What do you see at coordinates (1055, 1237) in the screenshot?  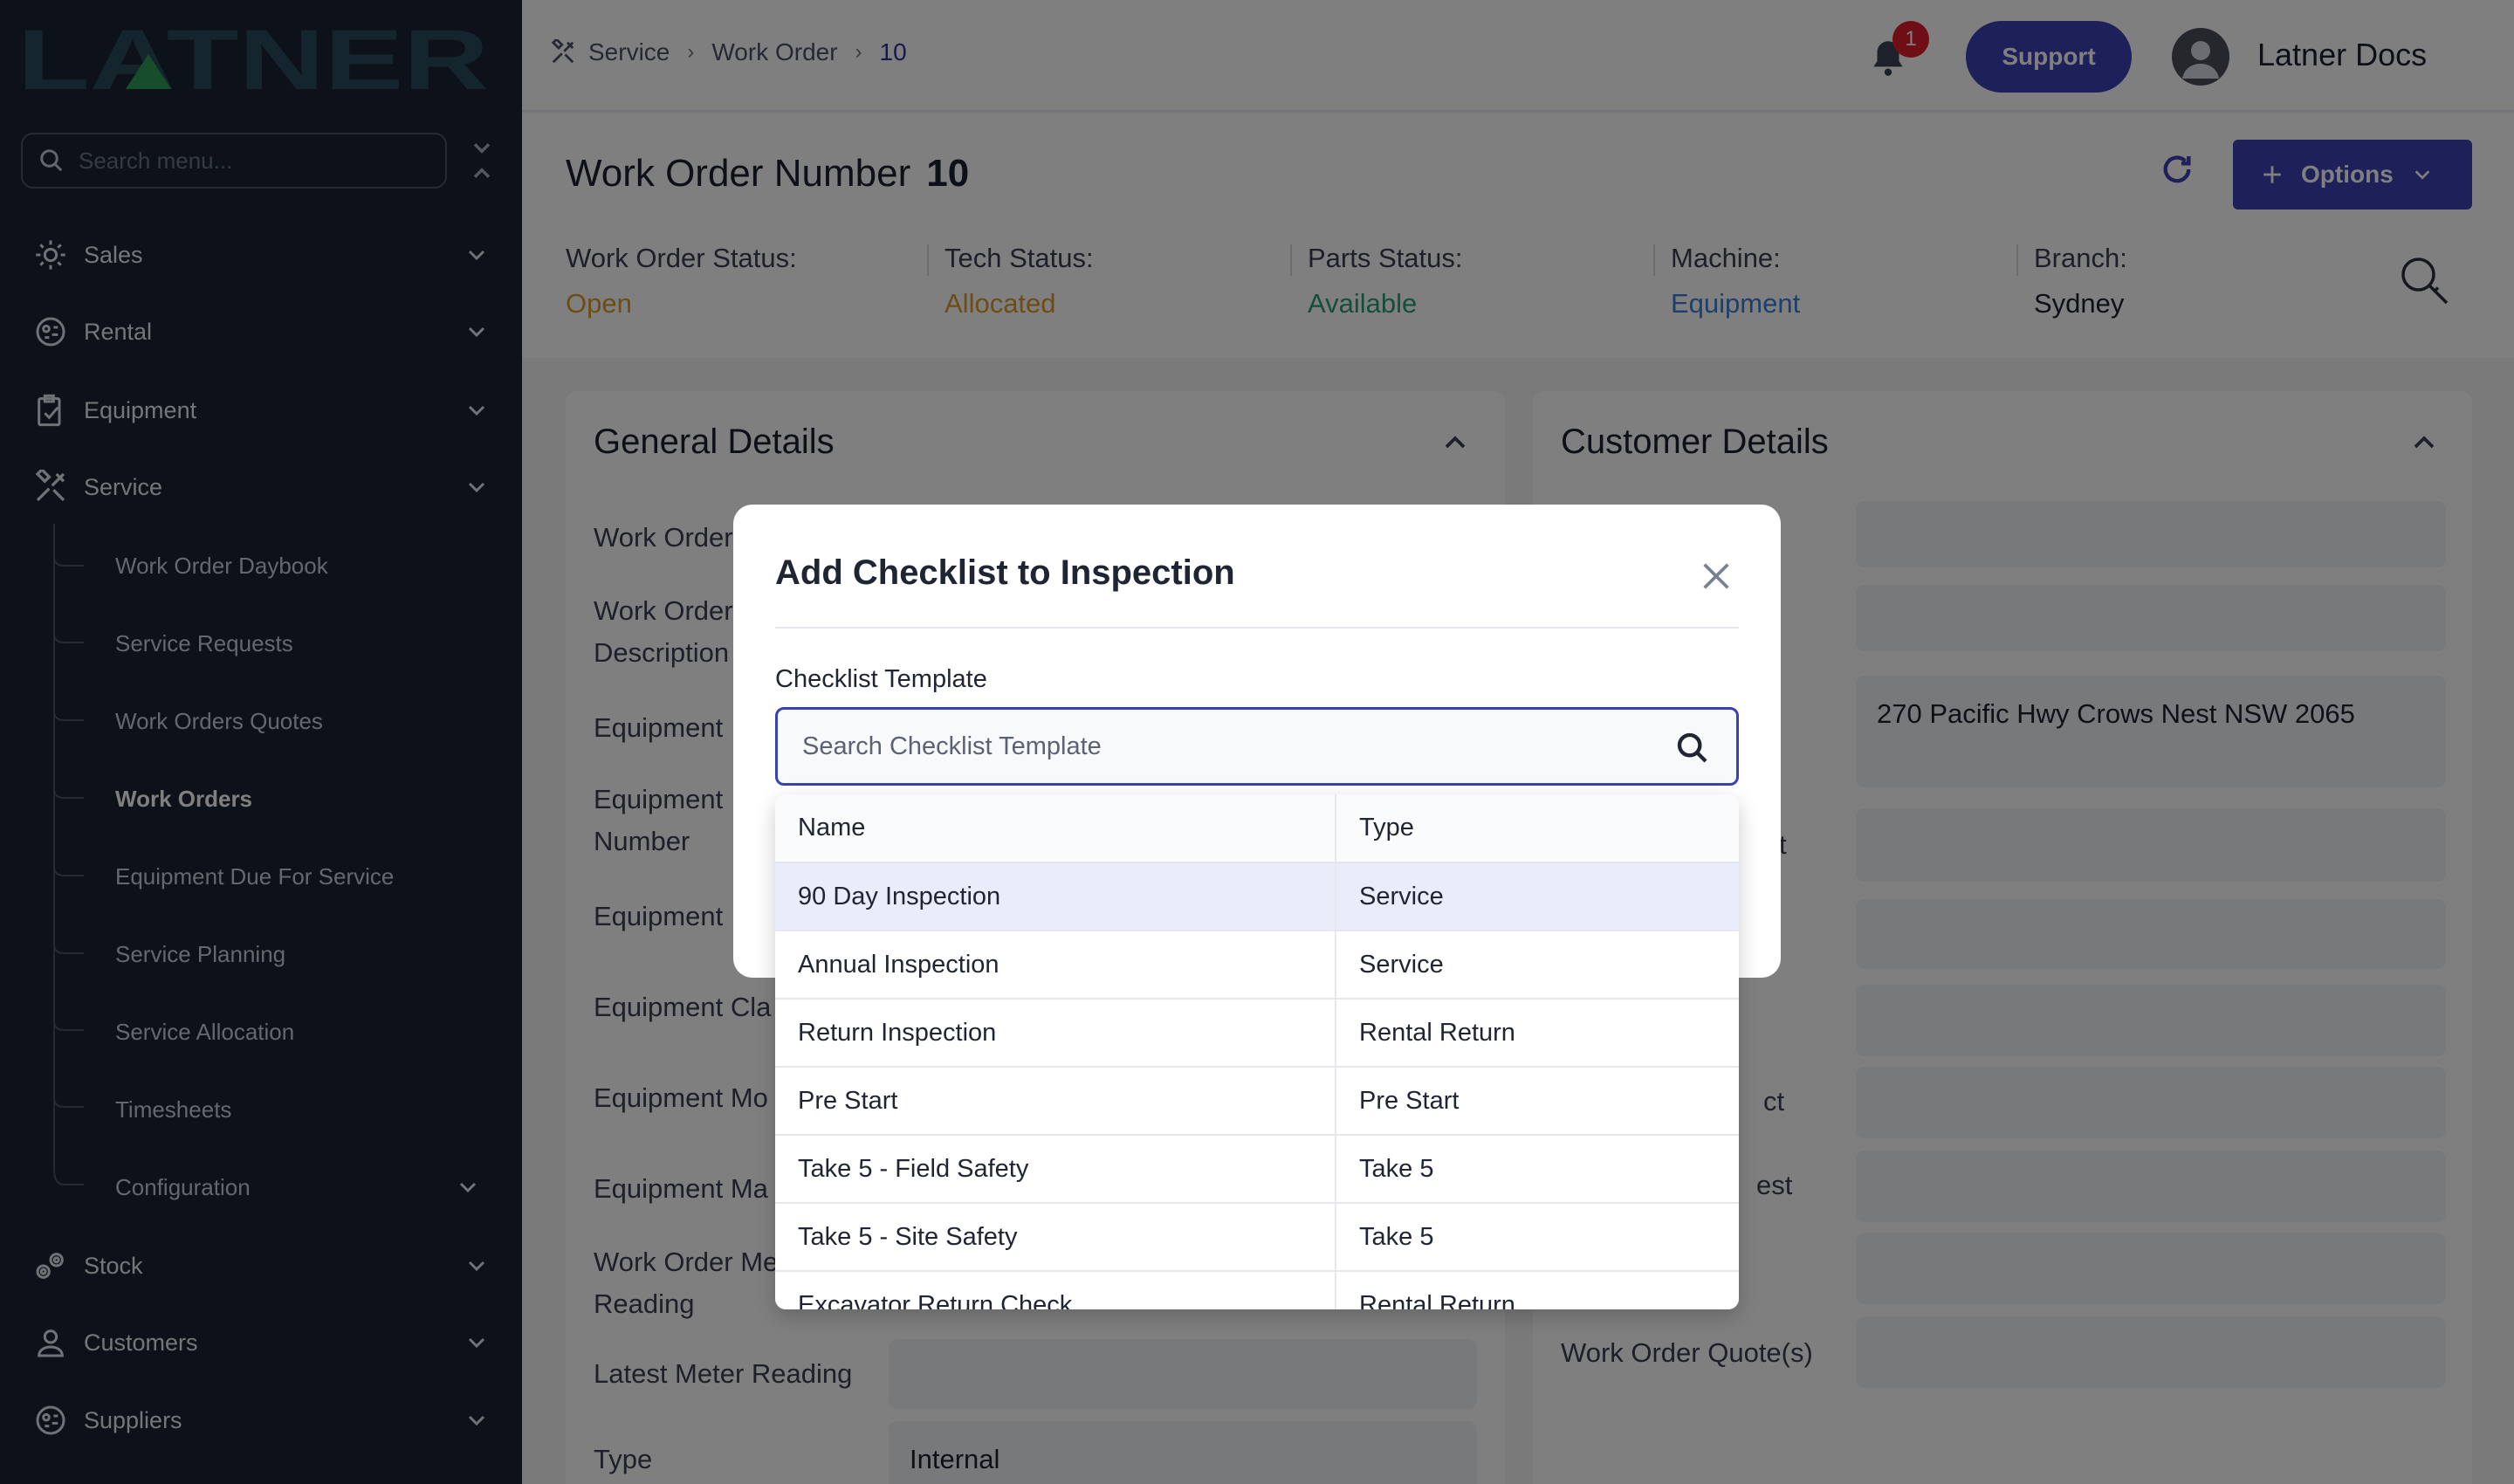 I see `row-name: Take 5 - Site Safety` at bounding box center [1055, 1237].